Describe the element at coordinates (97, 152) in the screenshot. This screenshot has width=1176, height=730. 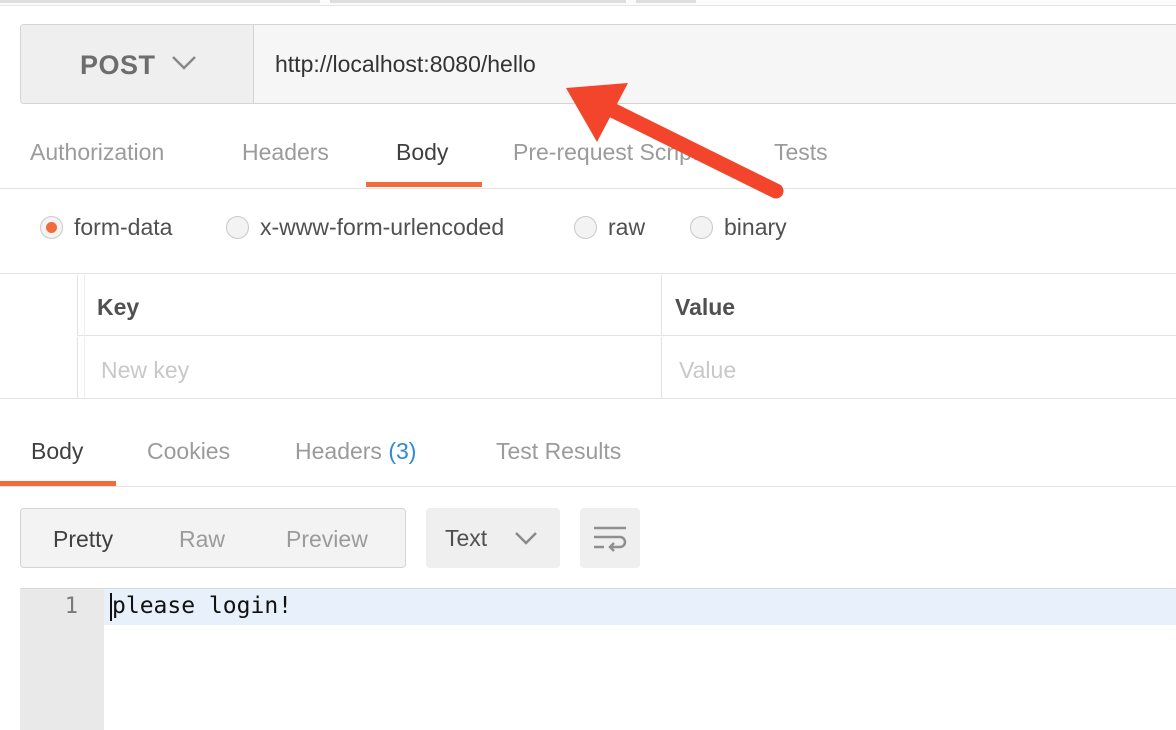
I see `tab-authorization: Authorization` at that location.